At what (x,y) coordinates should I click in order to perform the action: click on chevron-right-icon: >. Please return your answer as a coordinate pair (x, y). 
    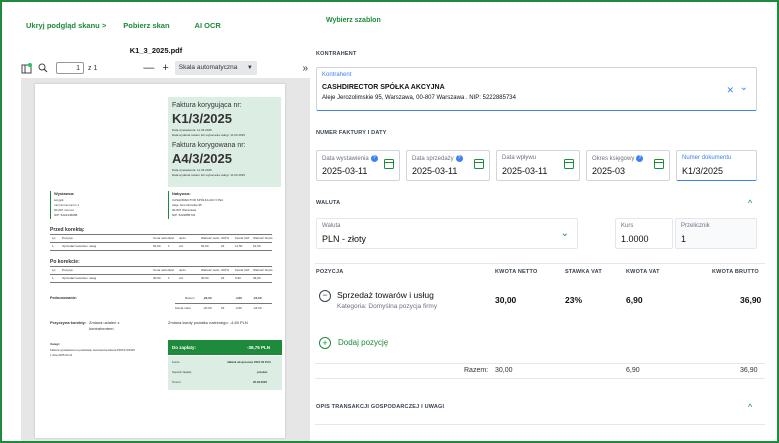
    Looking at the image, I should click on (104, 25).